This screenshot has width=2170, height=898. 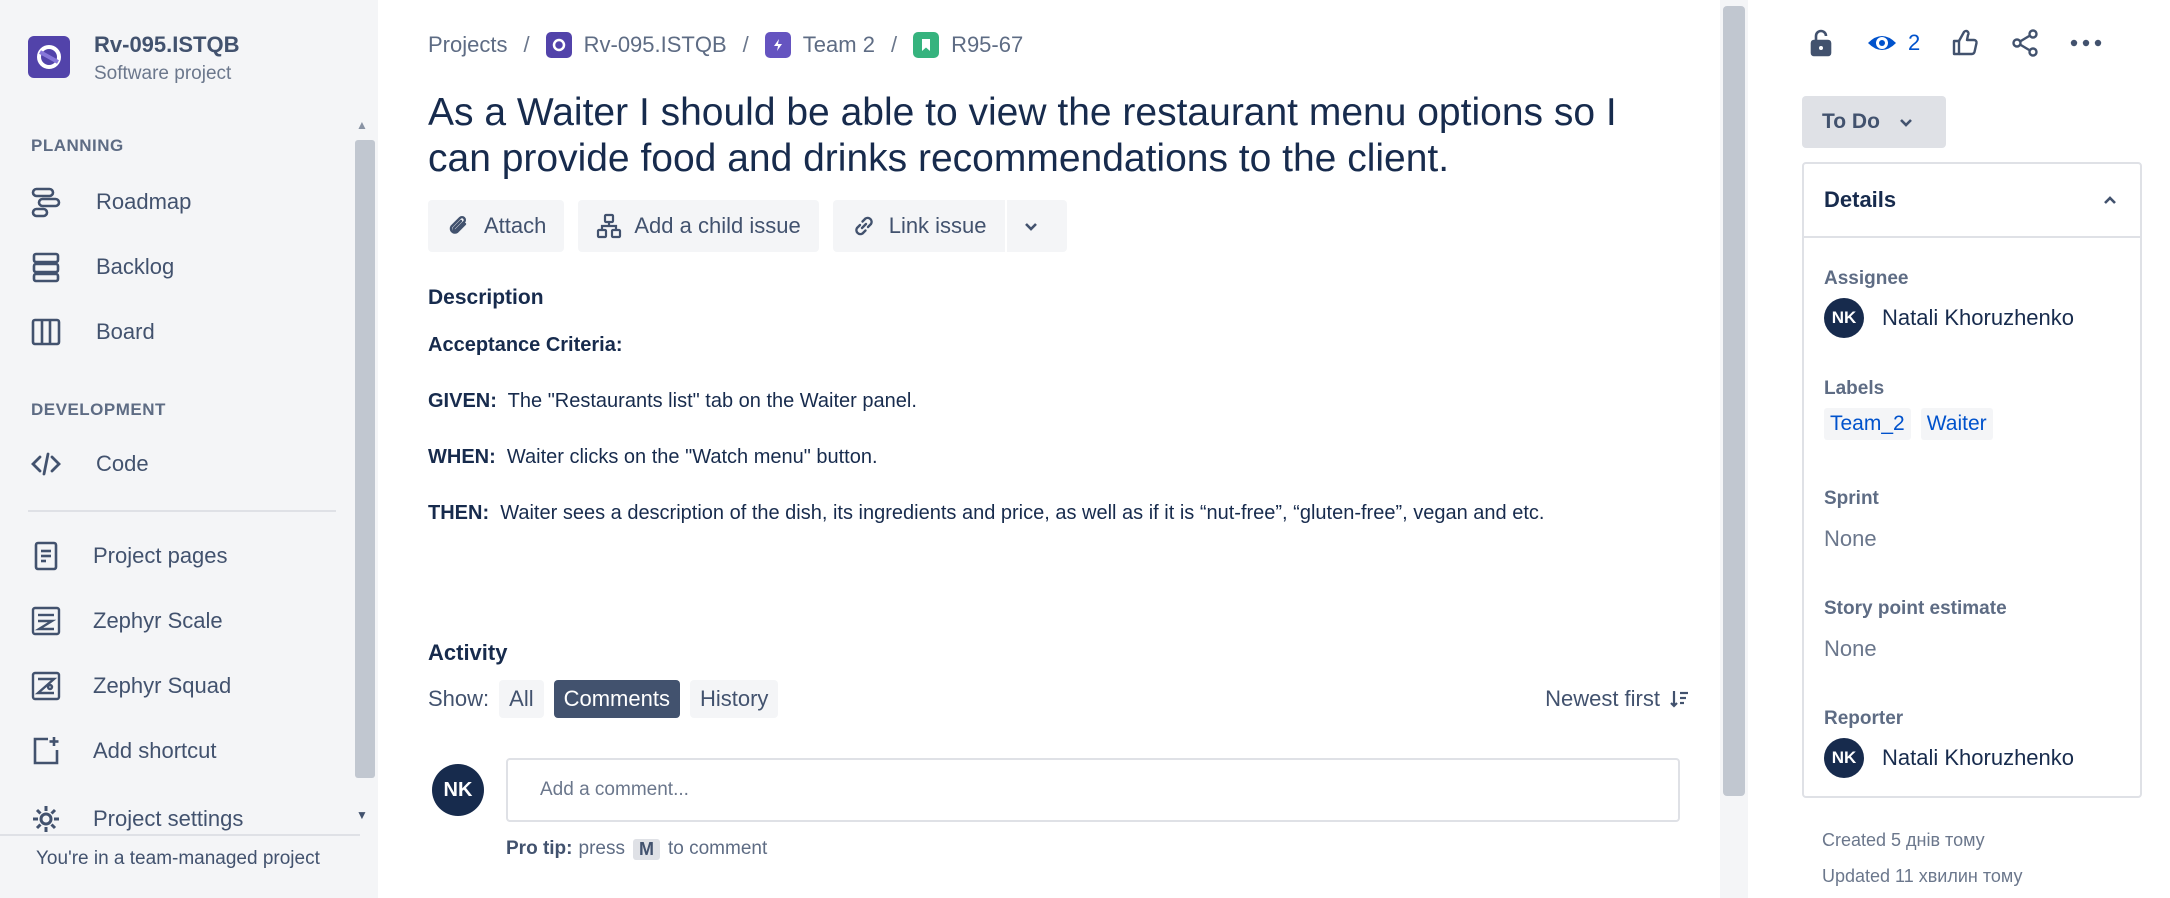 I want to click on breadcrumb-project-label: Rv-095.ISTQB, so click(x=655, y=44).